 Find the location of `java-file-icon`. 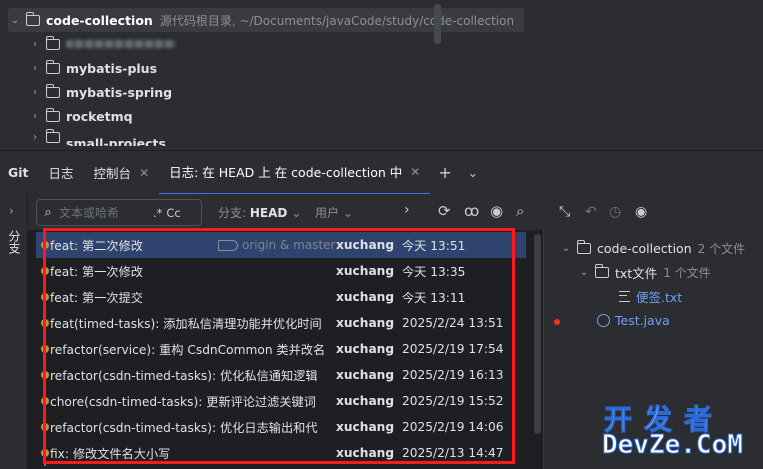

java-file-icon is located at coordinates (603, 320).